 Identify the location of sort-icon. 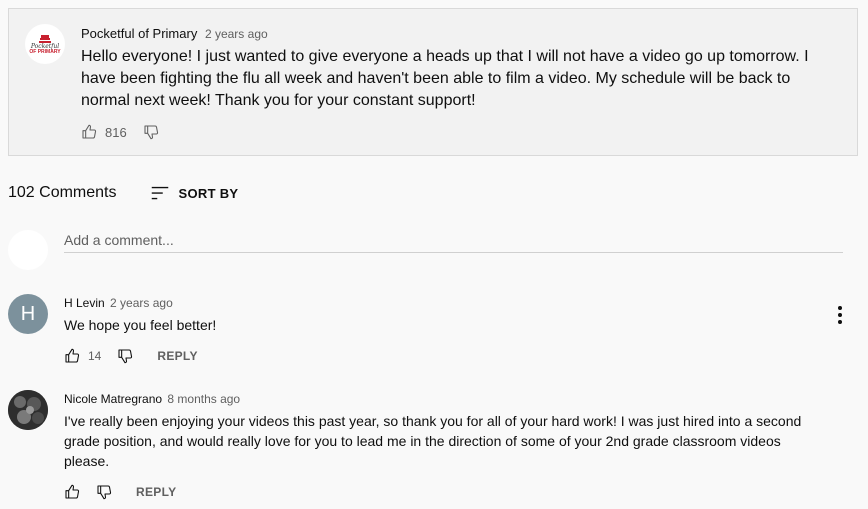
(160, 193).